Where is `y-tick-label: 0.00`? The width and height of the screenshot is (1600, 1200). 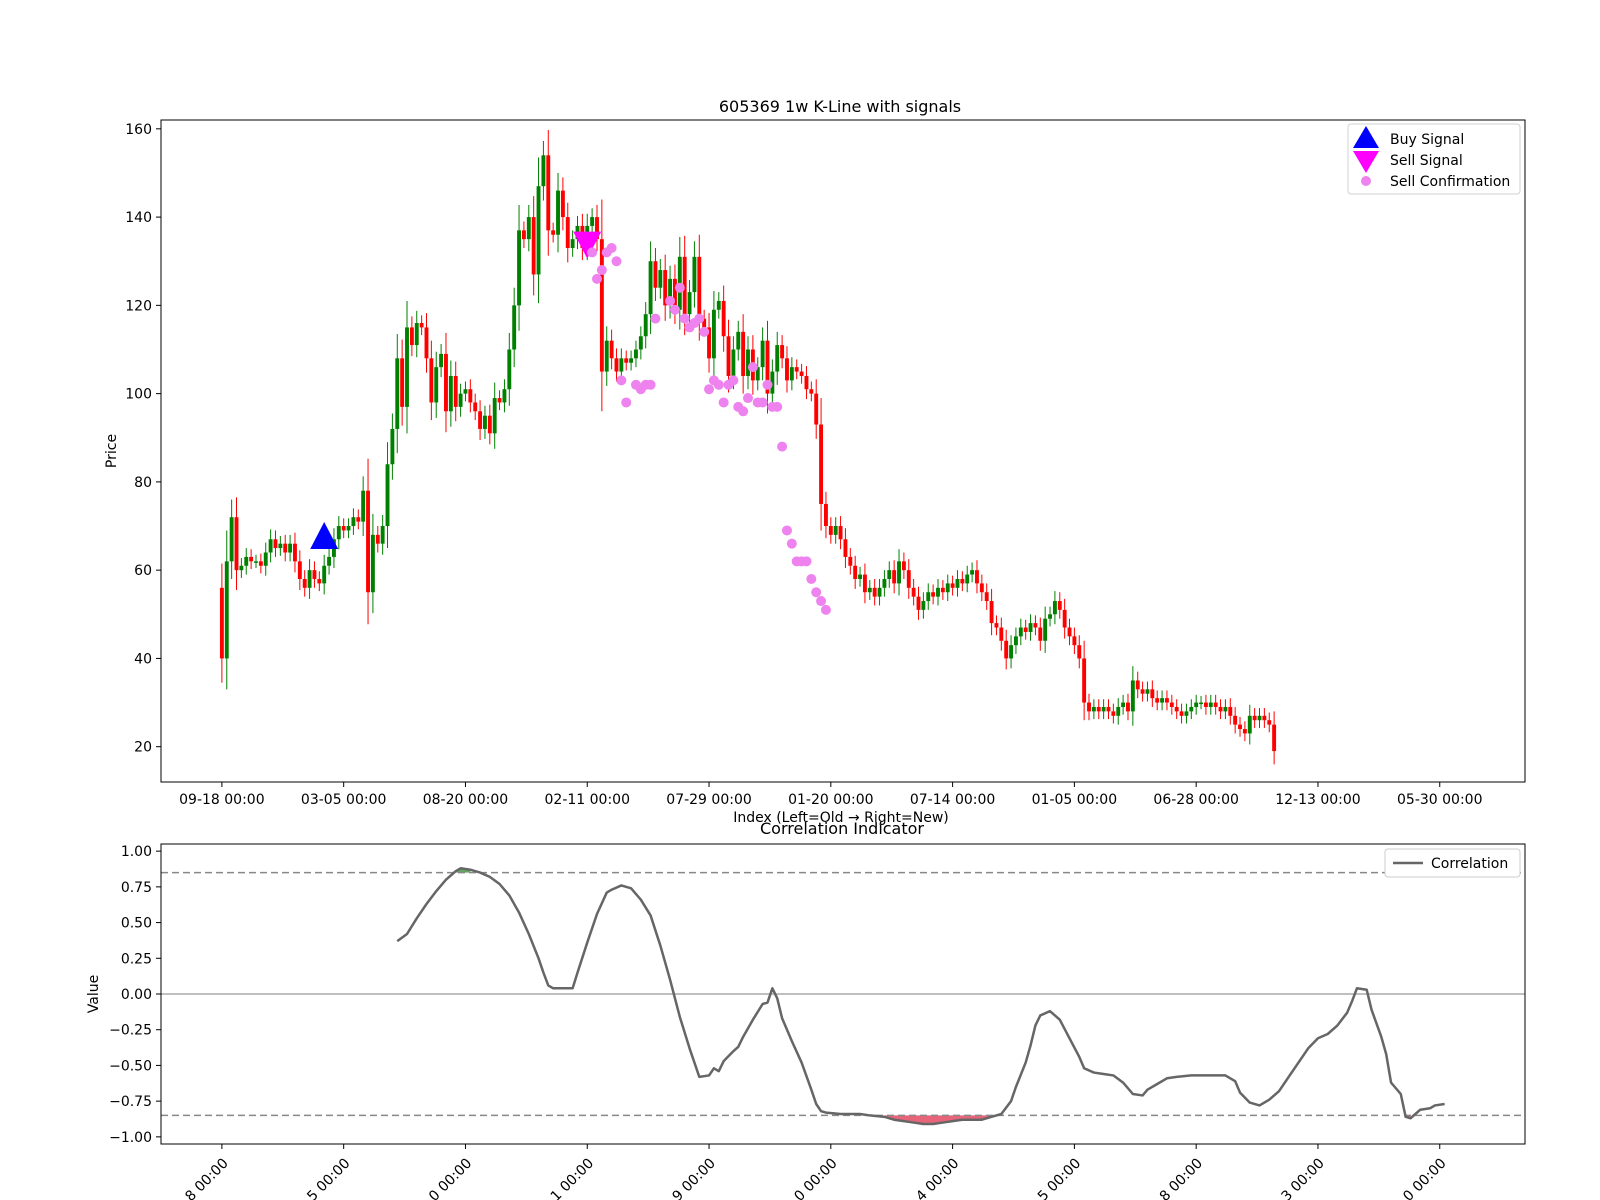 y-tick-label: 0.00 is located at coordinates (136, 995).